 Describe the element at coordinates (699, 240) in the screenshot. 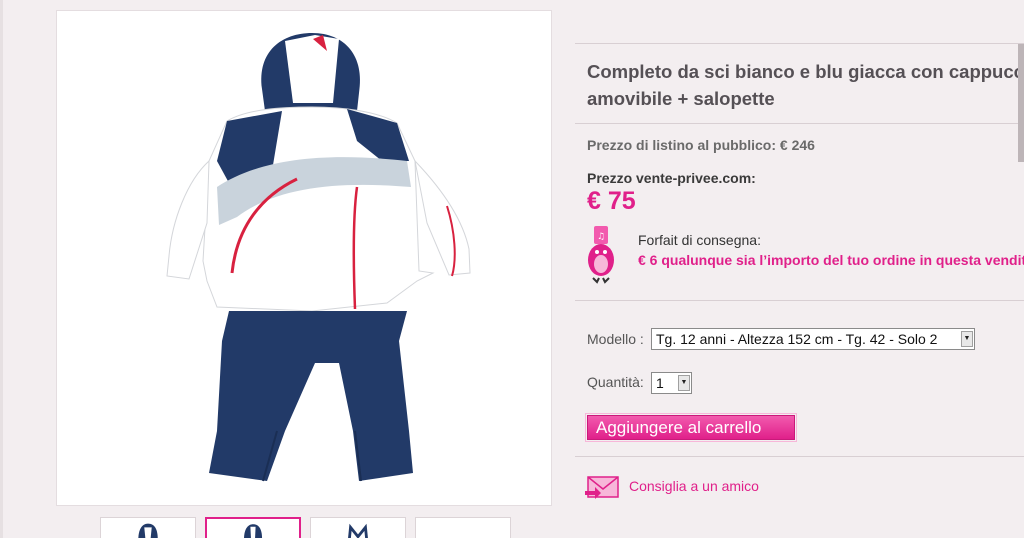

I see `shipping-label: Forfait di consegna:` at that location.